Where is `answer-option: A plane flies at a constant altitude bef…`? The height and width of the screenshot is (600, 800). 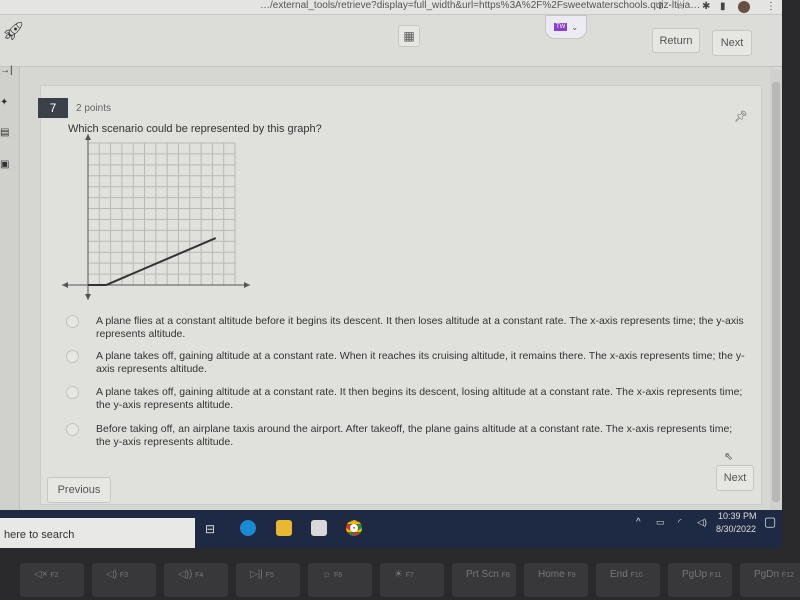
answer-option: A plane flies at a constant altitude bef… is located at coordinates (406, 328).